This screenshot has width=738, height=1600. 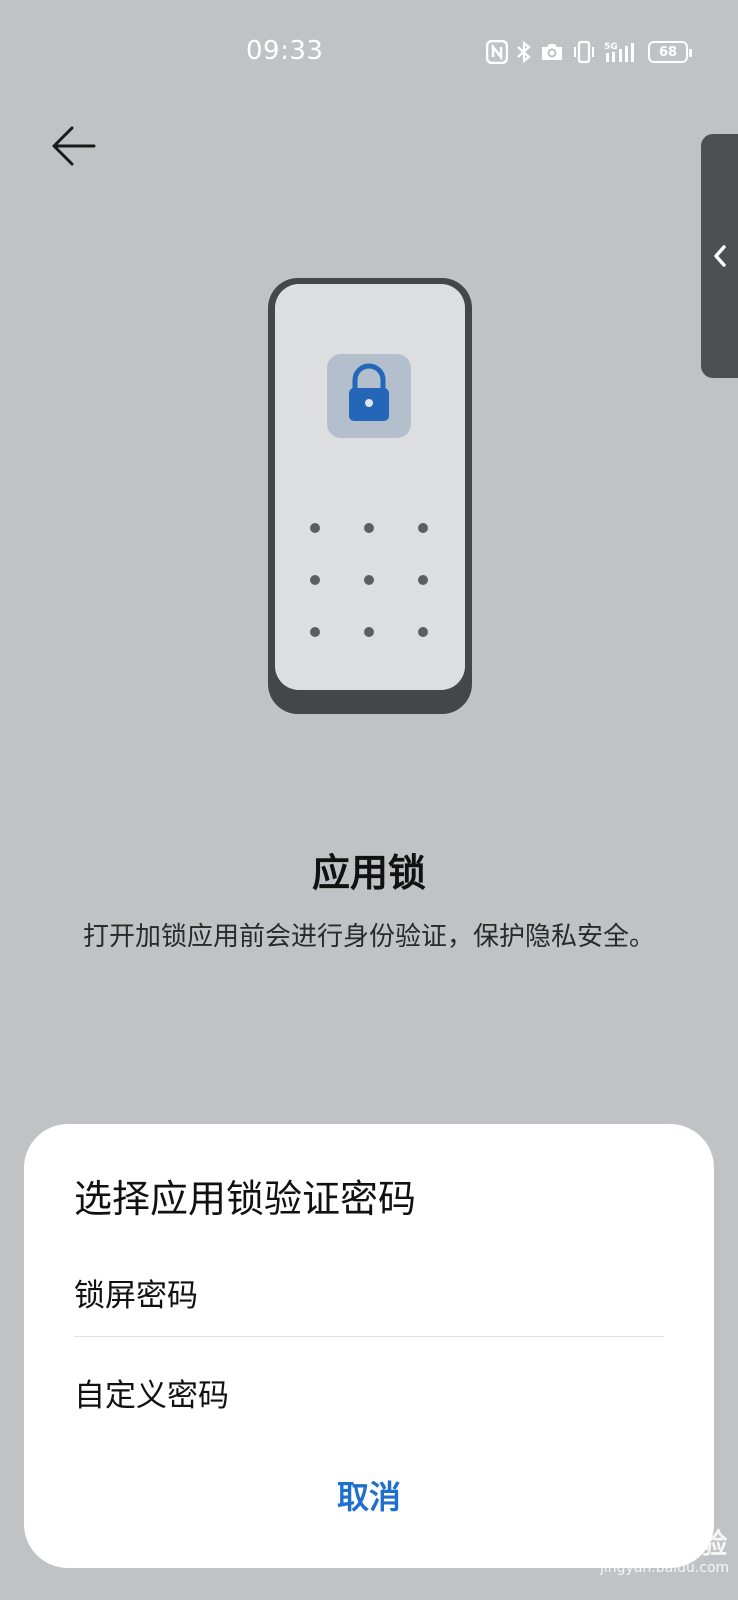 I want to click on side-panel-handle, so click(x=719, y=256).